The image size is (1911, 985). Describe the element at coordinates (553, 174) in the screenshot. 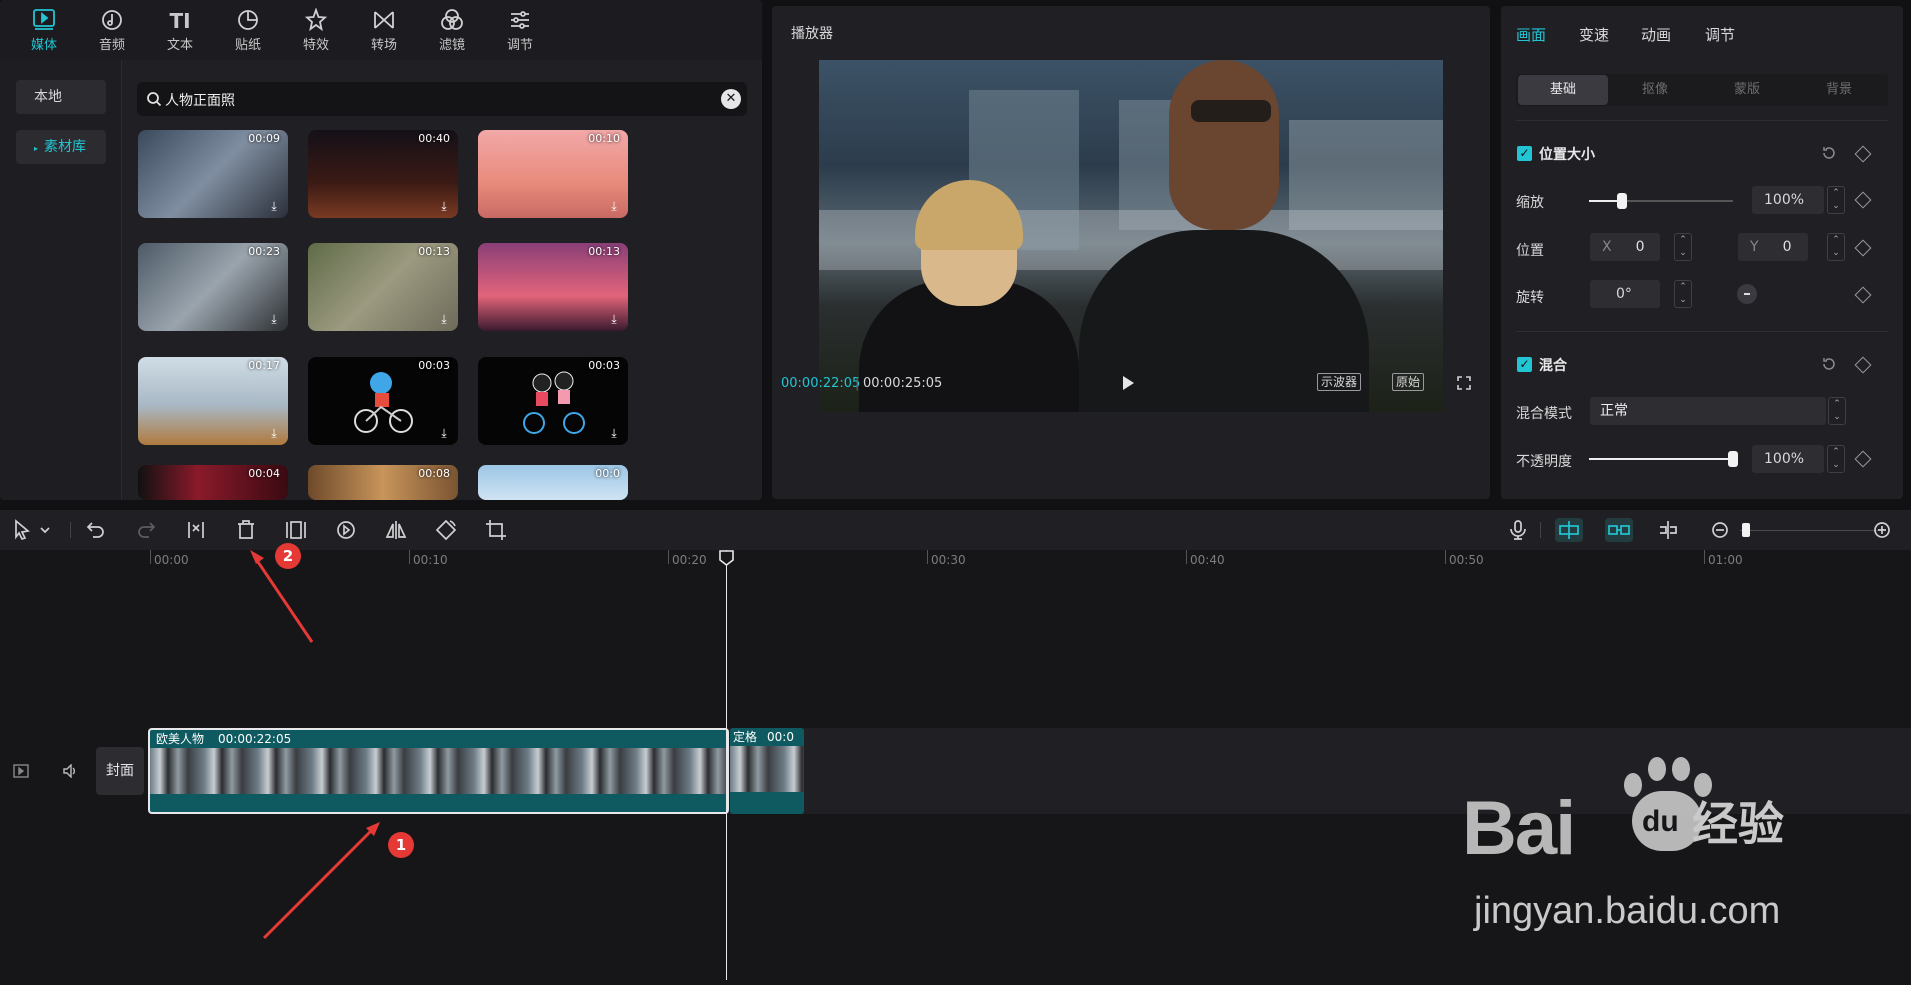

I see `thumbnail-3: 00:10 ⤓` at that location.